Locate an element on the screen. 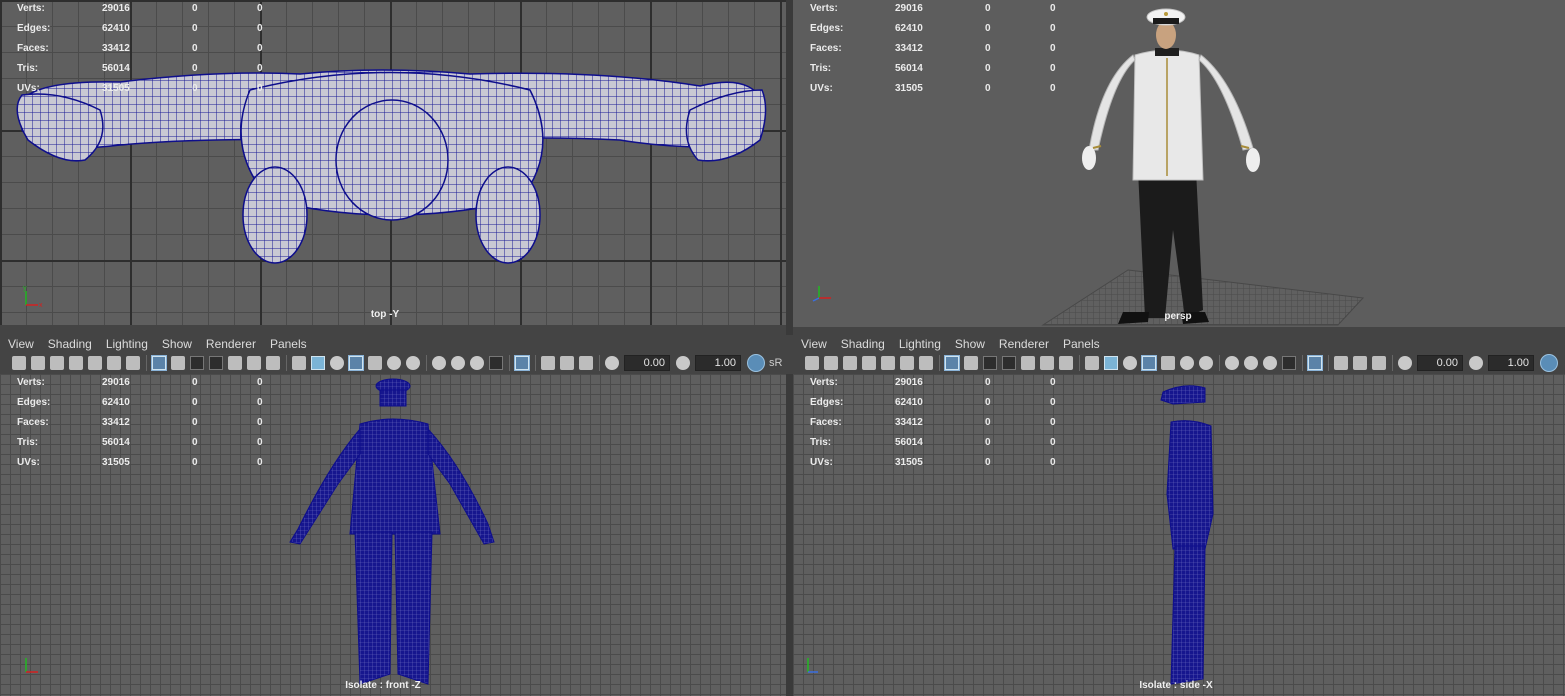 Image resolution: width=1565 pixels, height=696 pixels. hud-value: 33412 is located at coordinates (116, 422).